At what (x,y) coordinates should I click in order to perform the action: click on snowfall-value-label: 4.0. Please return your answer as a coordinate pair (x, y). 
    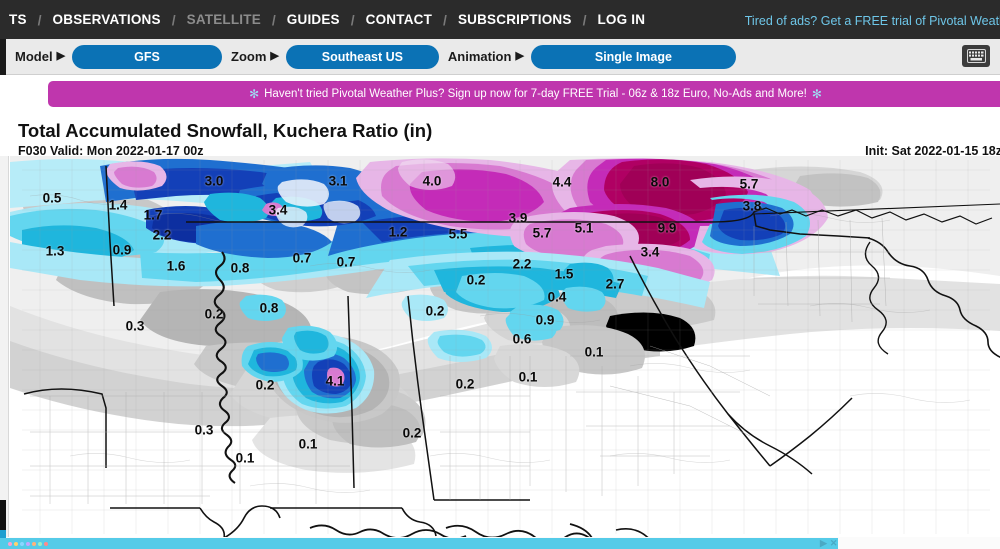
    Looking at the image, I should click on (432, 181).